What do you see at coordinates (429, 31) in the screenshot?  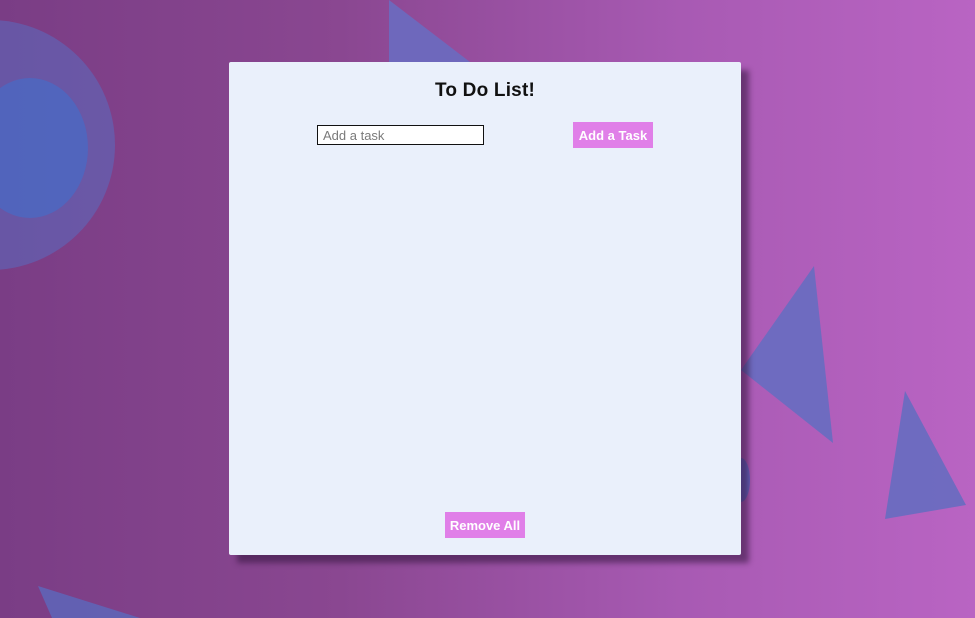 I see `bg-triangle-top` at bounding box center [429, 31].